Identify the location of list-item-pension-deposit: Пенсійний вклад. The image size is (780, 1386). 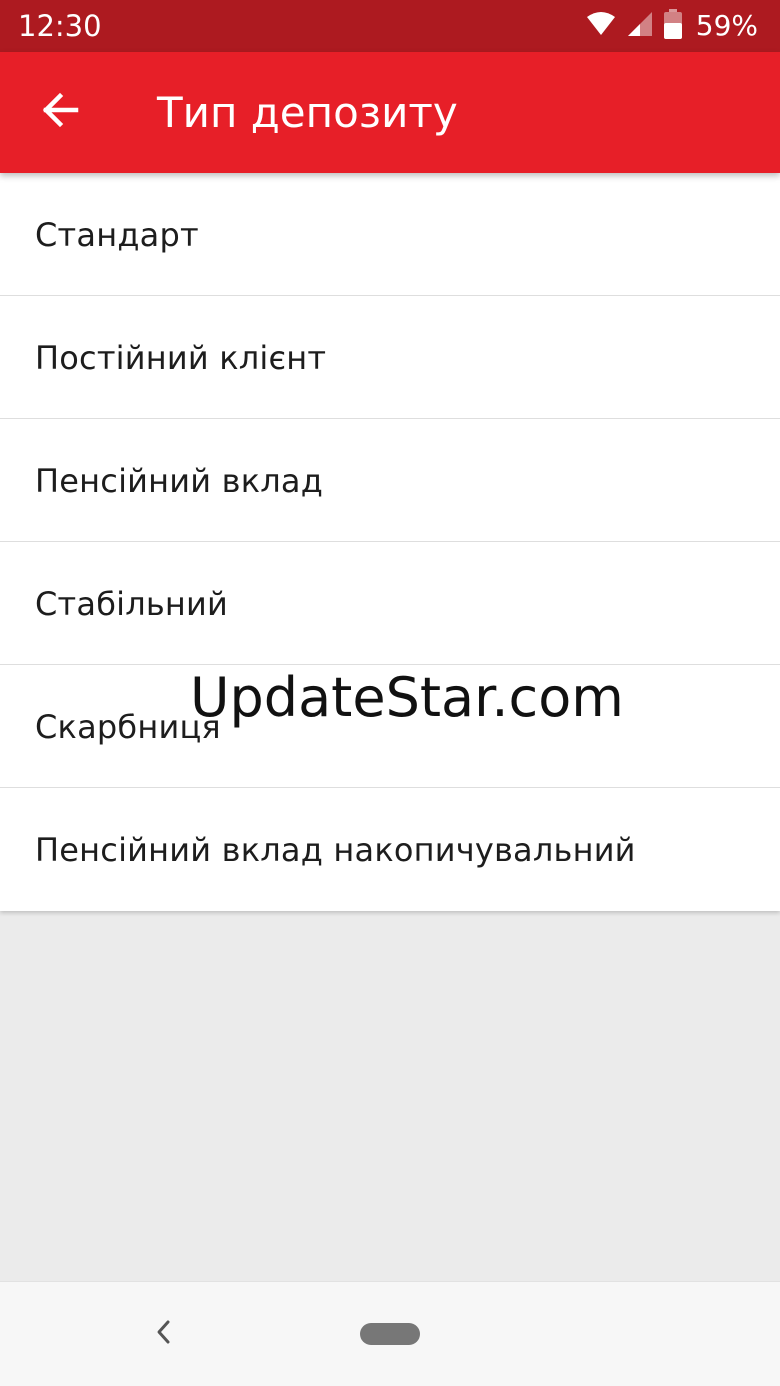
(390, 480).